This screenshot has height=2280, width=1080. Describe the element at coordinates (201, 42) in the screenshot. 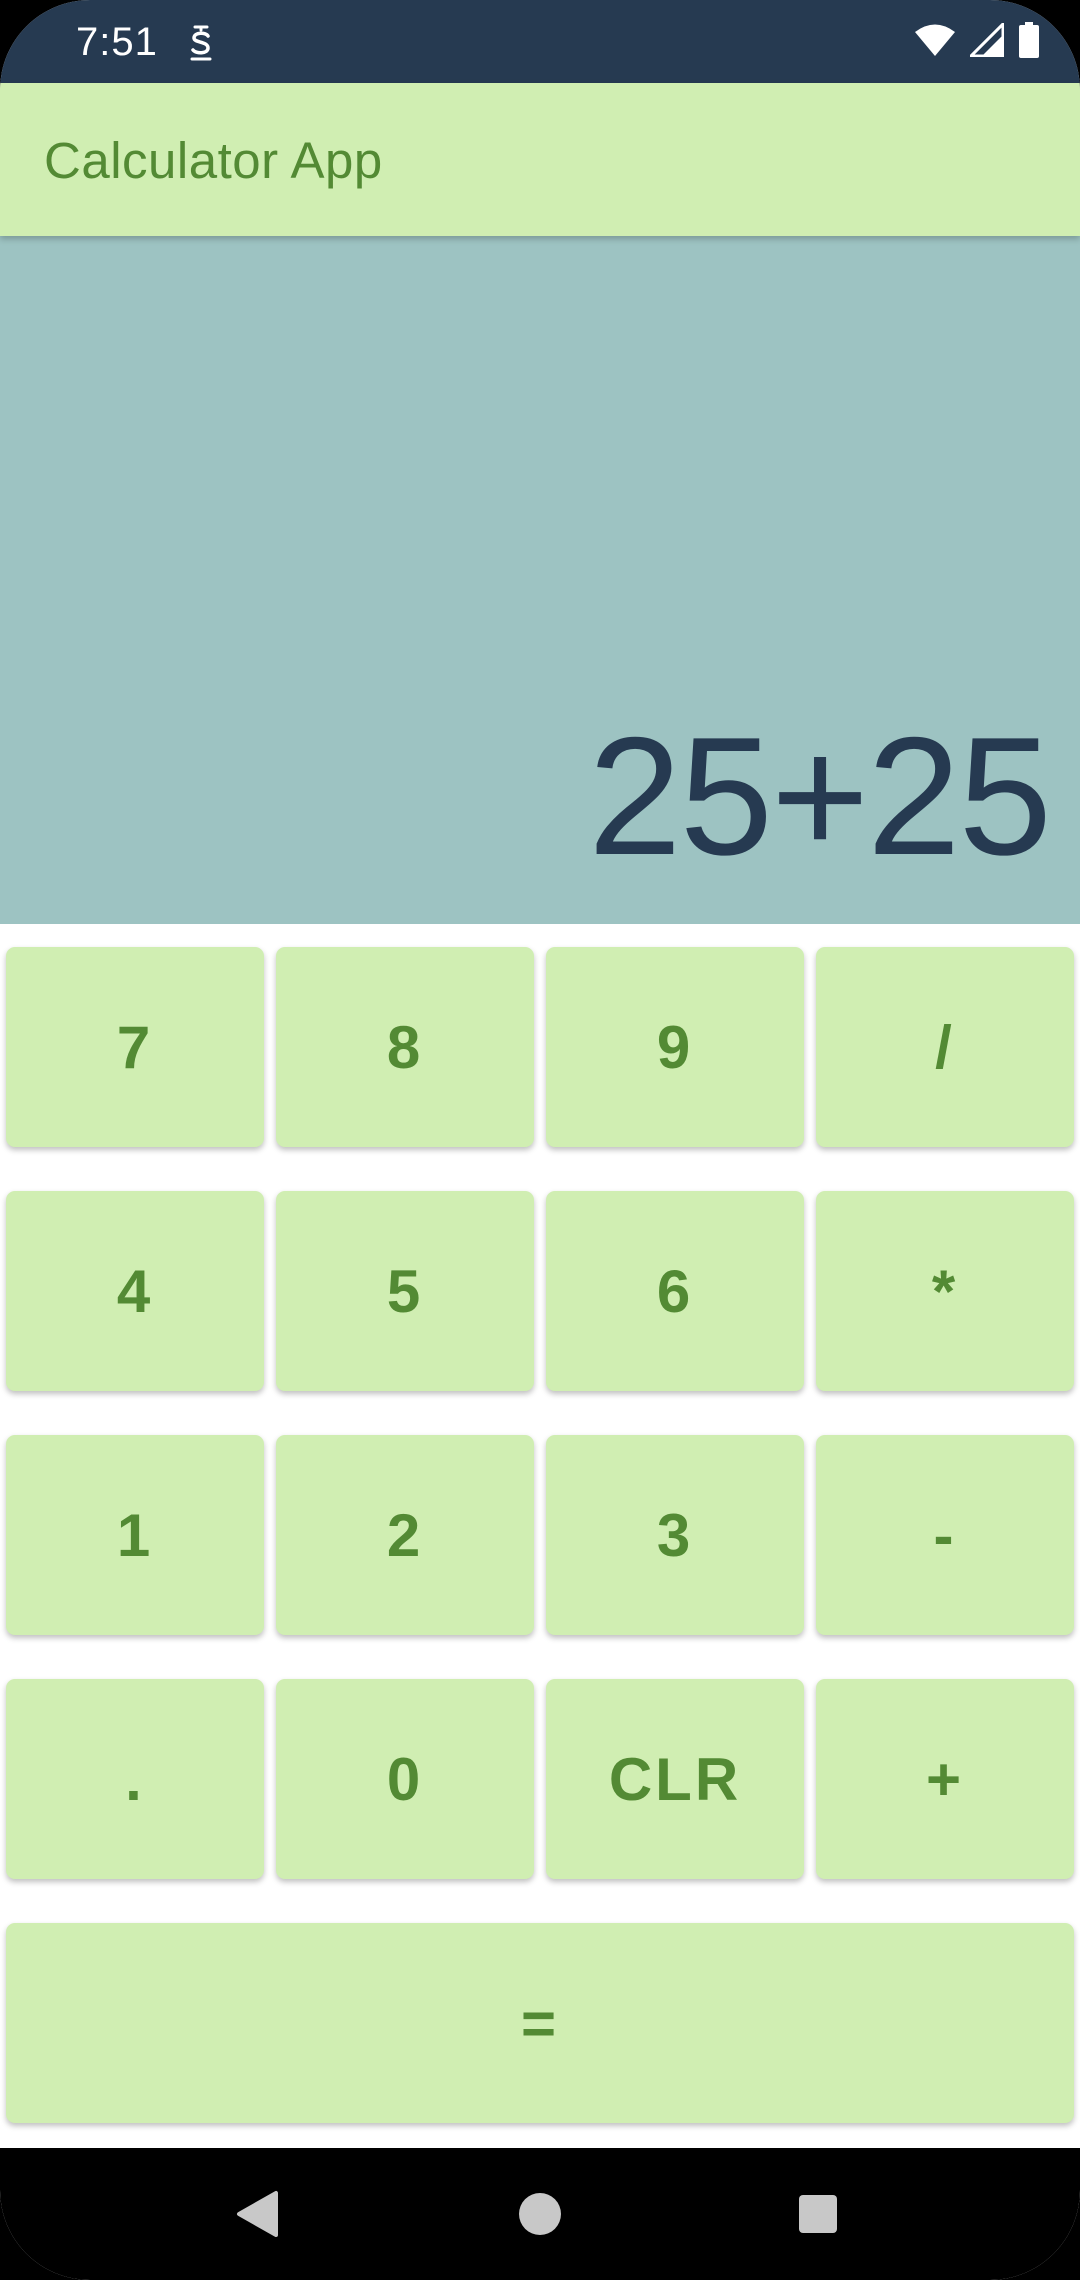

I see `s-badge-icon` at that location.